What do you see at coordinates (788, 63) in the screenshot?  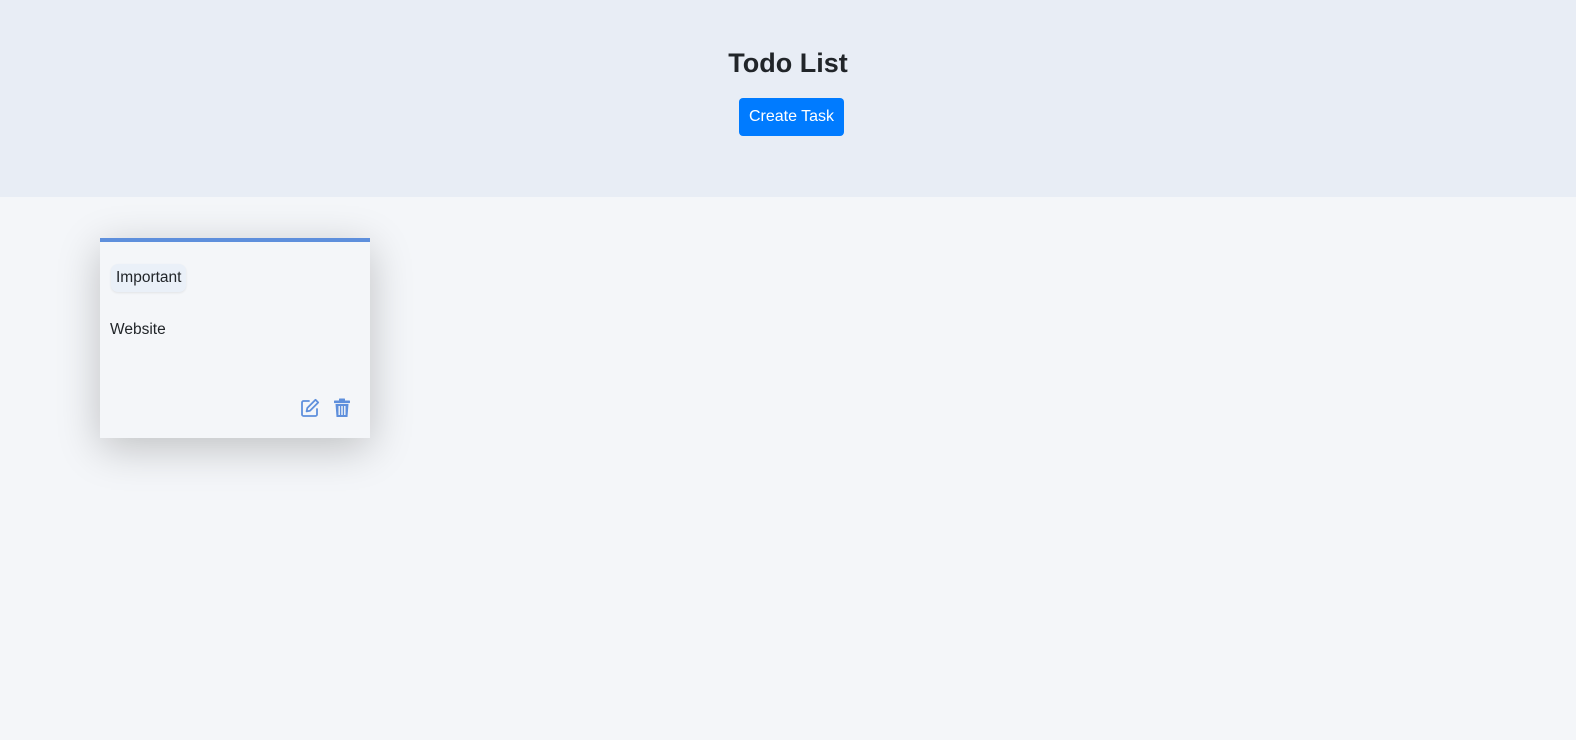 I see `page-title: Todo List` at bounding box center [788, 63].